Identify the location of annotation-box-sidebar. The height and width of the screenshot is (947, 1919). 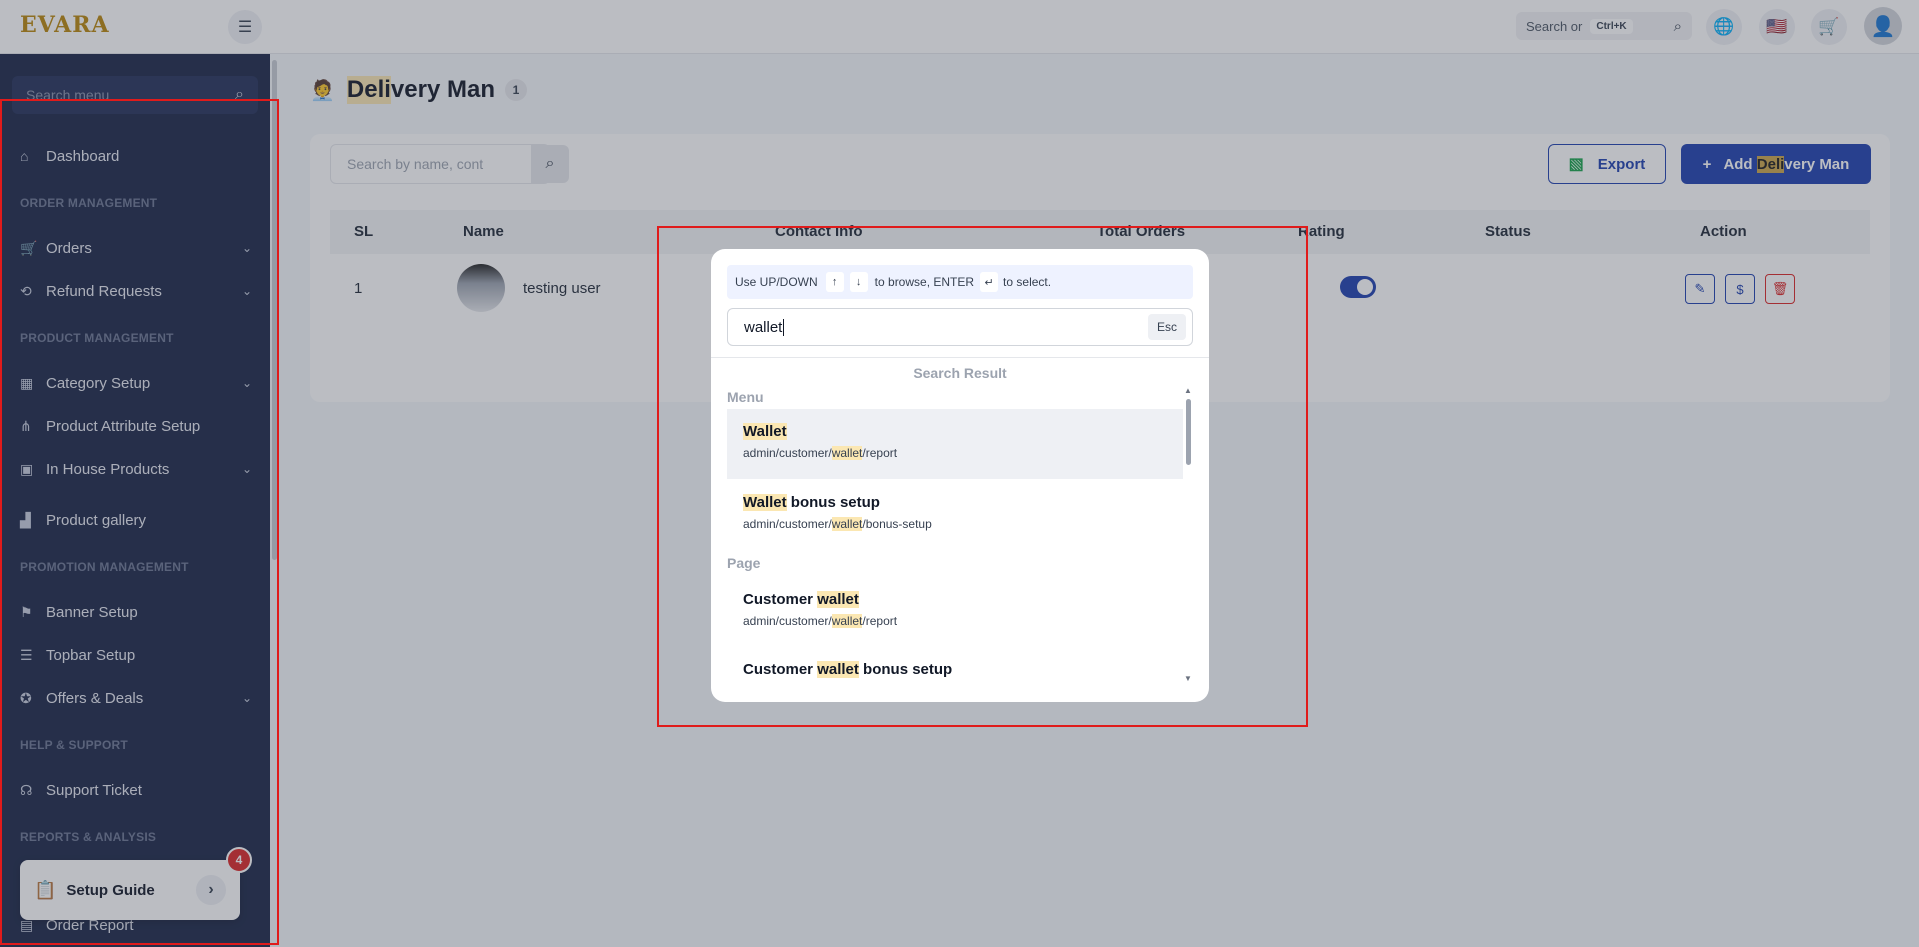
(139, 522).